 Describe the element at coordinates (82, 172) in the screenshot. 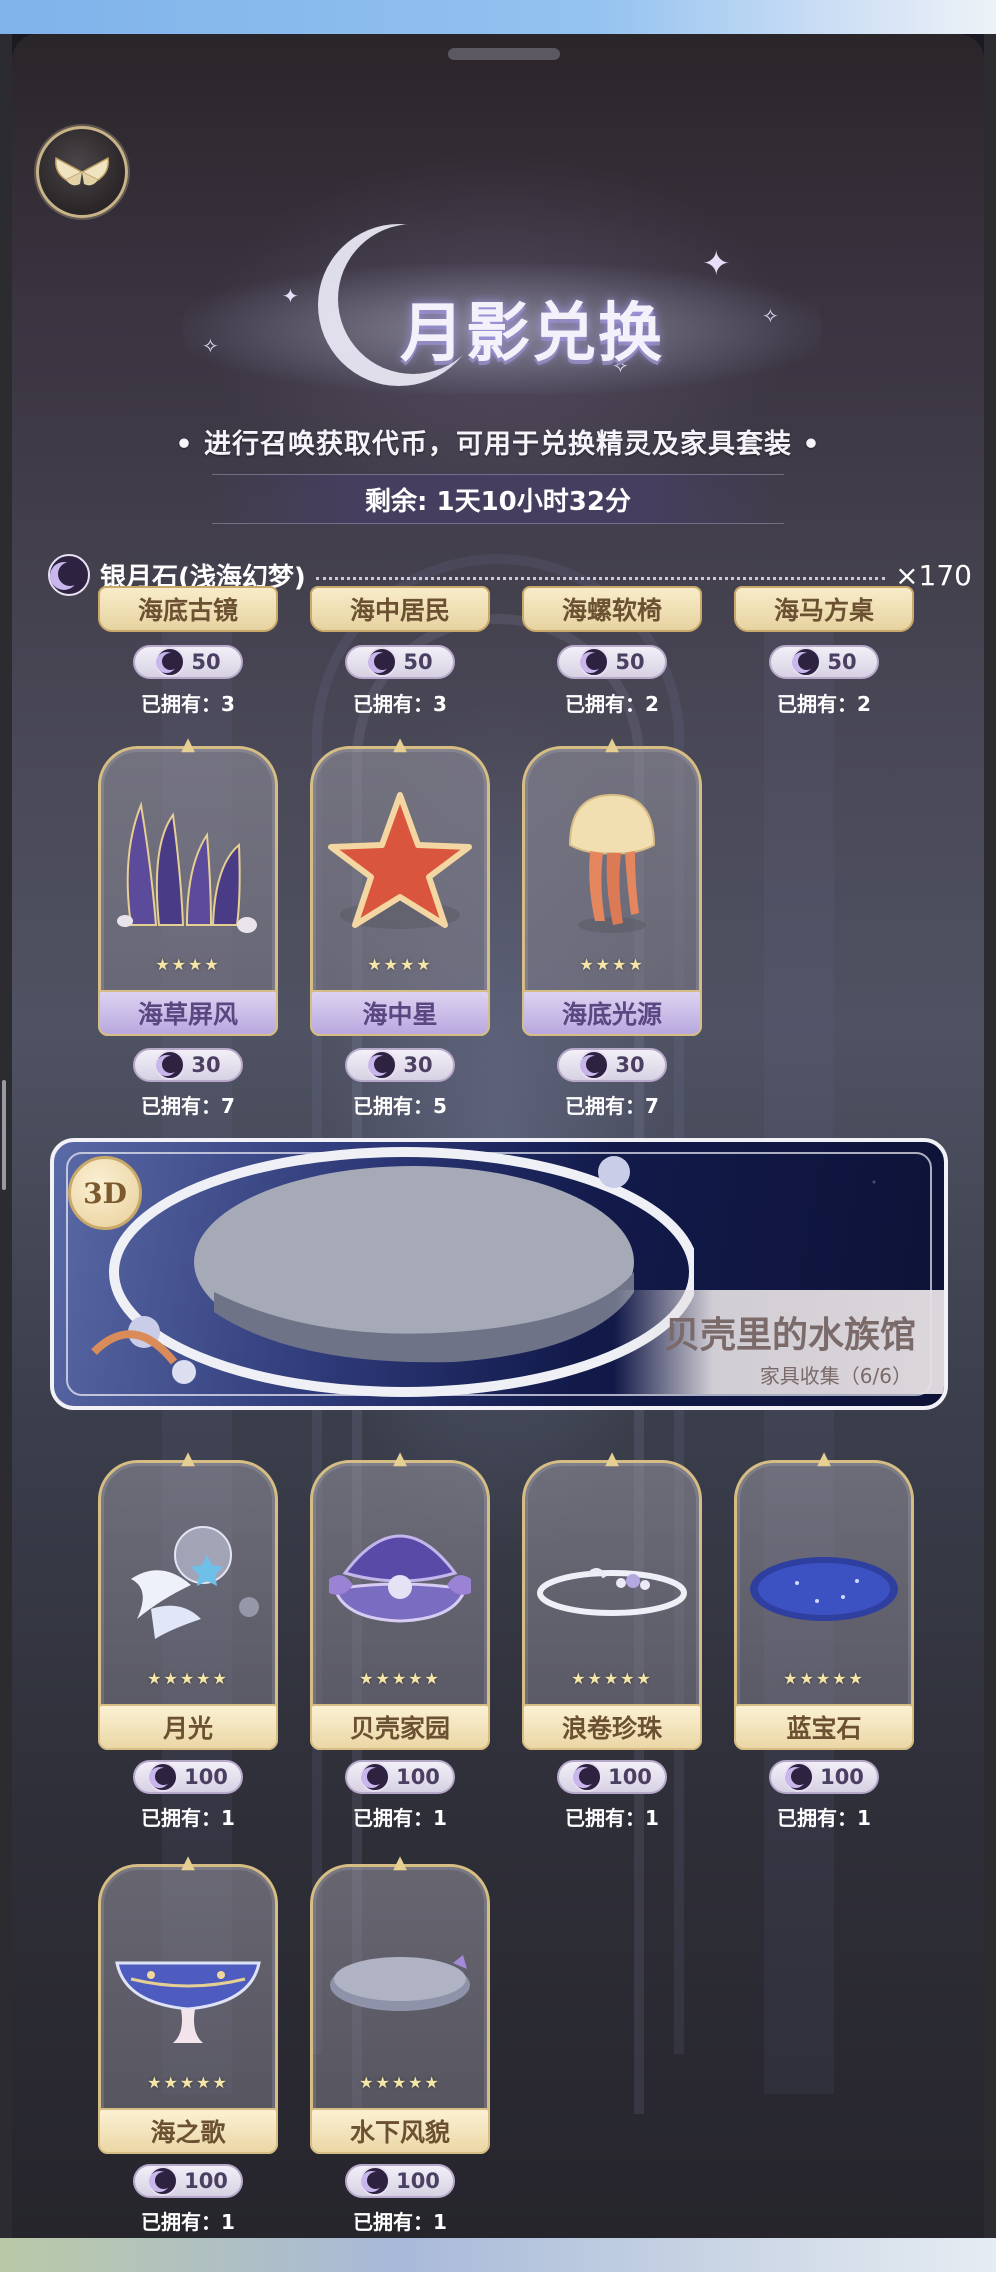

I see `back-button` at that location.